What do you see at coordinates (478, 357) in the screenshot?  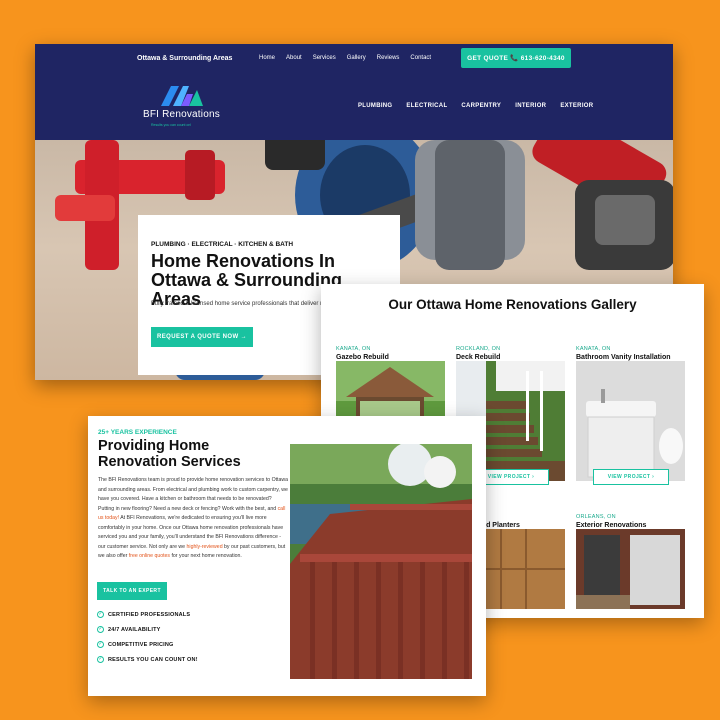 I see `gallery-item-name: Deck Rebuild` at bounding box center [478, 357].